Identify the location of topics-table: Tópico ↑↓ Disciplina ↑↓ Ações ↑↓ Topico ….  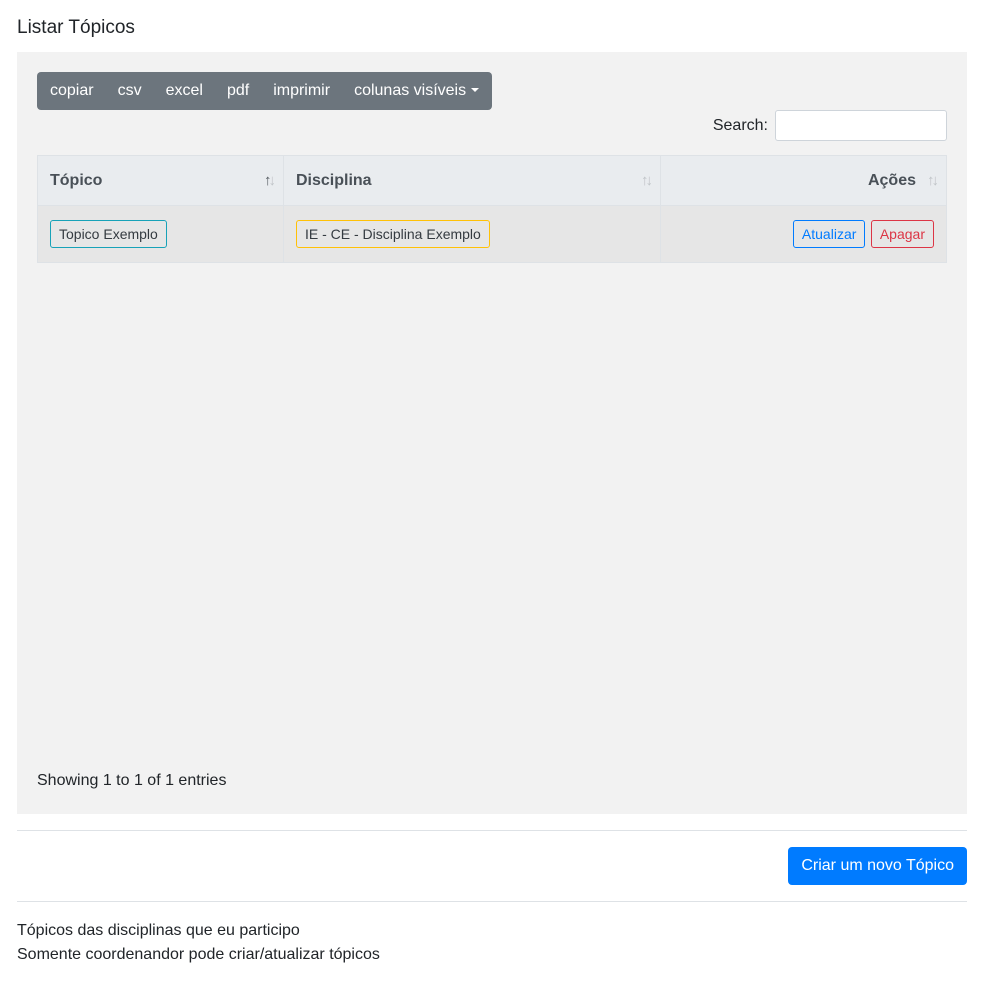
(492, 209).